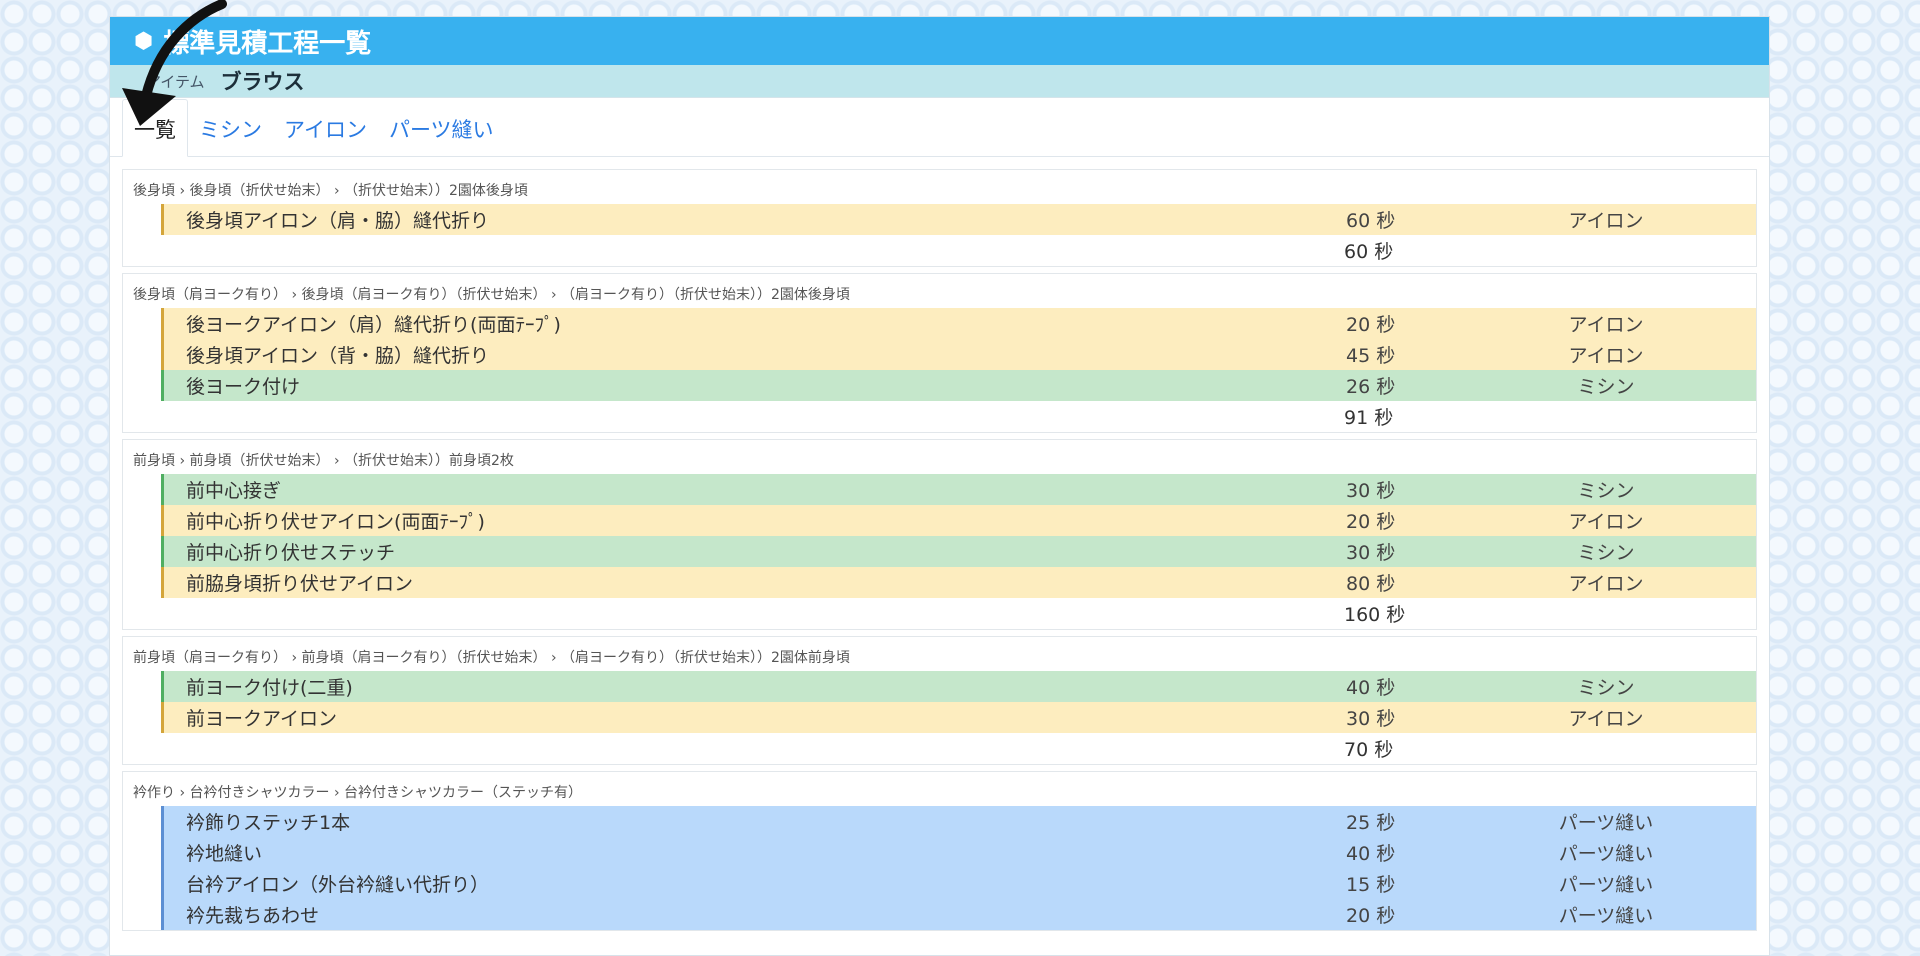  Describe the element at coordinates (1371, 823) in the screenshot. I see `process-time: 25 秒` at that location.